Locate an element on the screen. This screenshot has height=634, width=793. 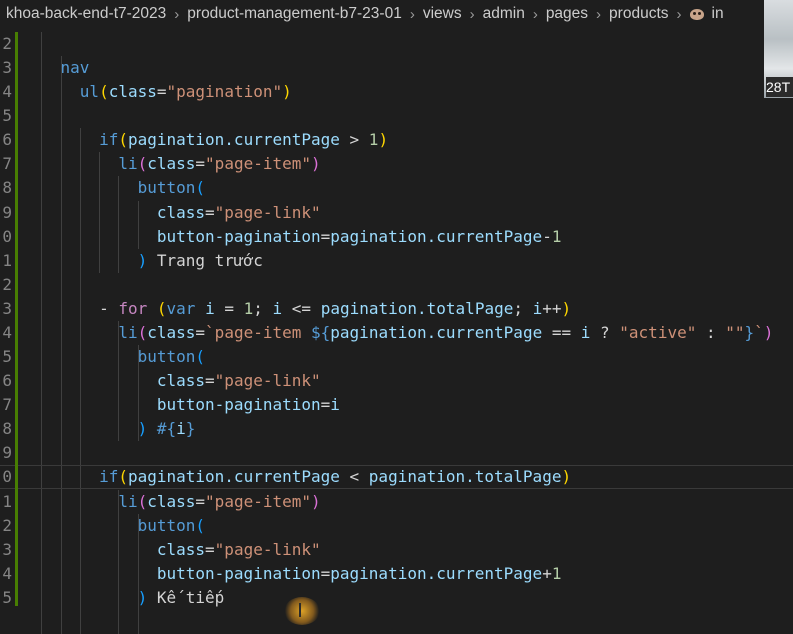
line-number: 9 is located at coordinates (7, 453).